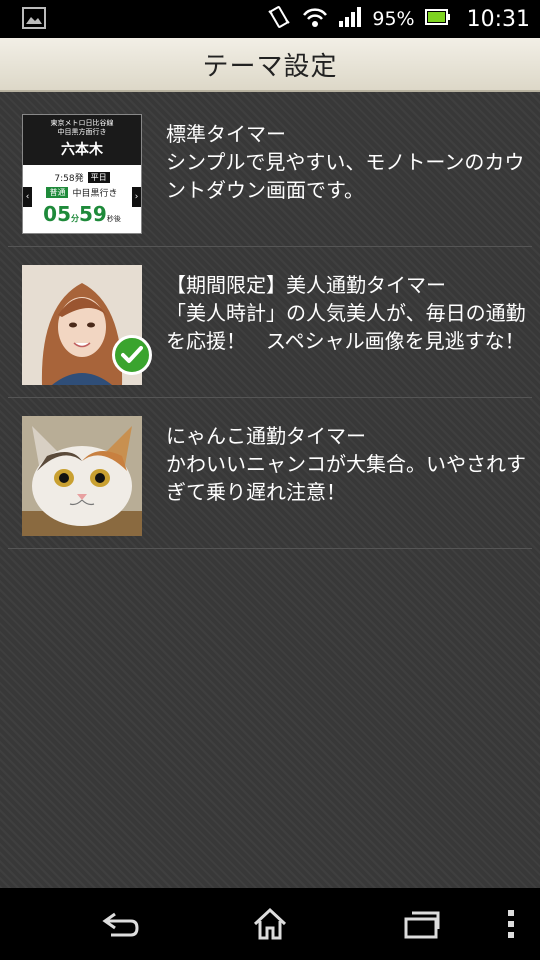  Describe the element at coordinates (306, 285) in the screenshot. I see `theme-title: 【期間限定】美人通勤タイマー` at that location.